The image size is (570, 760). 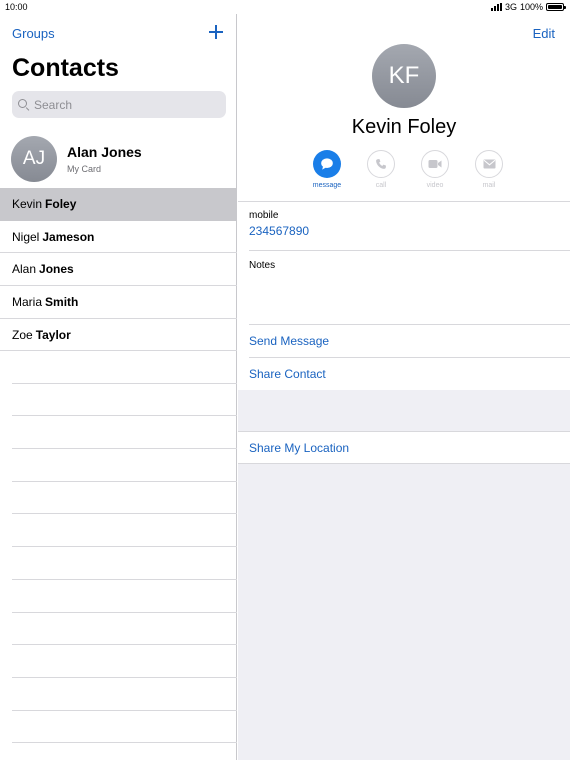 What do you see at coordinates (262, 265) in the screenshot?
I see `notes-label: Notes` at bounding box center [262, 265].